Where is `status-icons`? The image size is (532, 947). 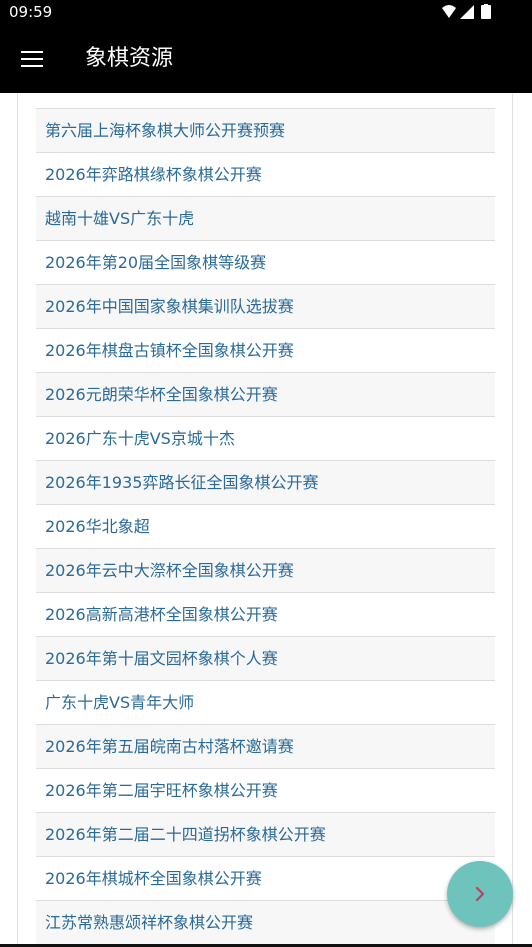
status-icons is located at coordinates (466, 11).